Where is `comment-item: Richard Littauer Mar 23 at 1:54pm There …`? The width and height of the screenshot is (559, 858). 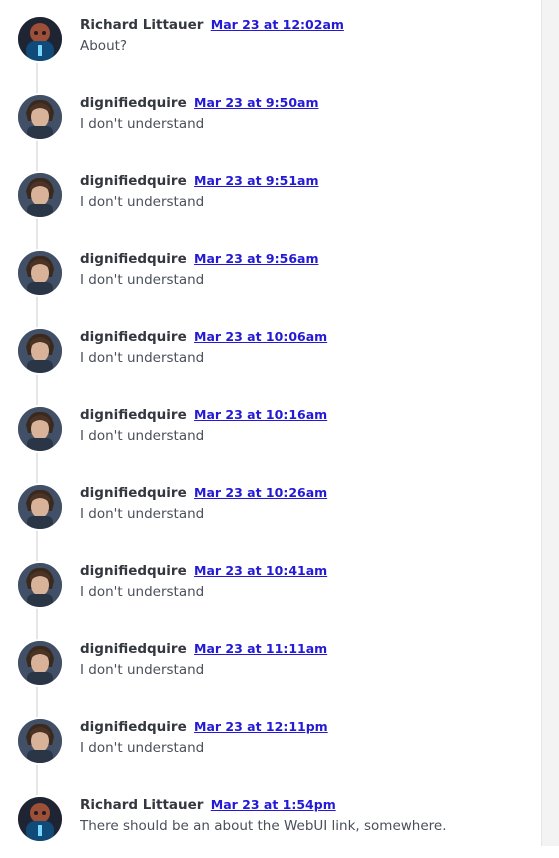 comment-item: Richard Littauer Mar 23 at 1:54pm There … is located at coordinates (270, 819).